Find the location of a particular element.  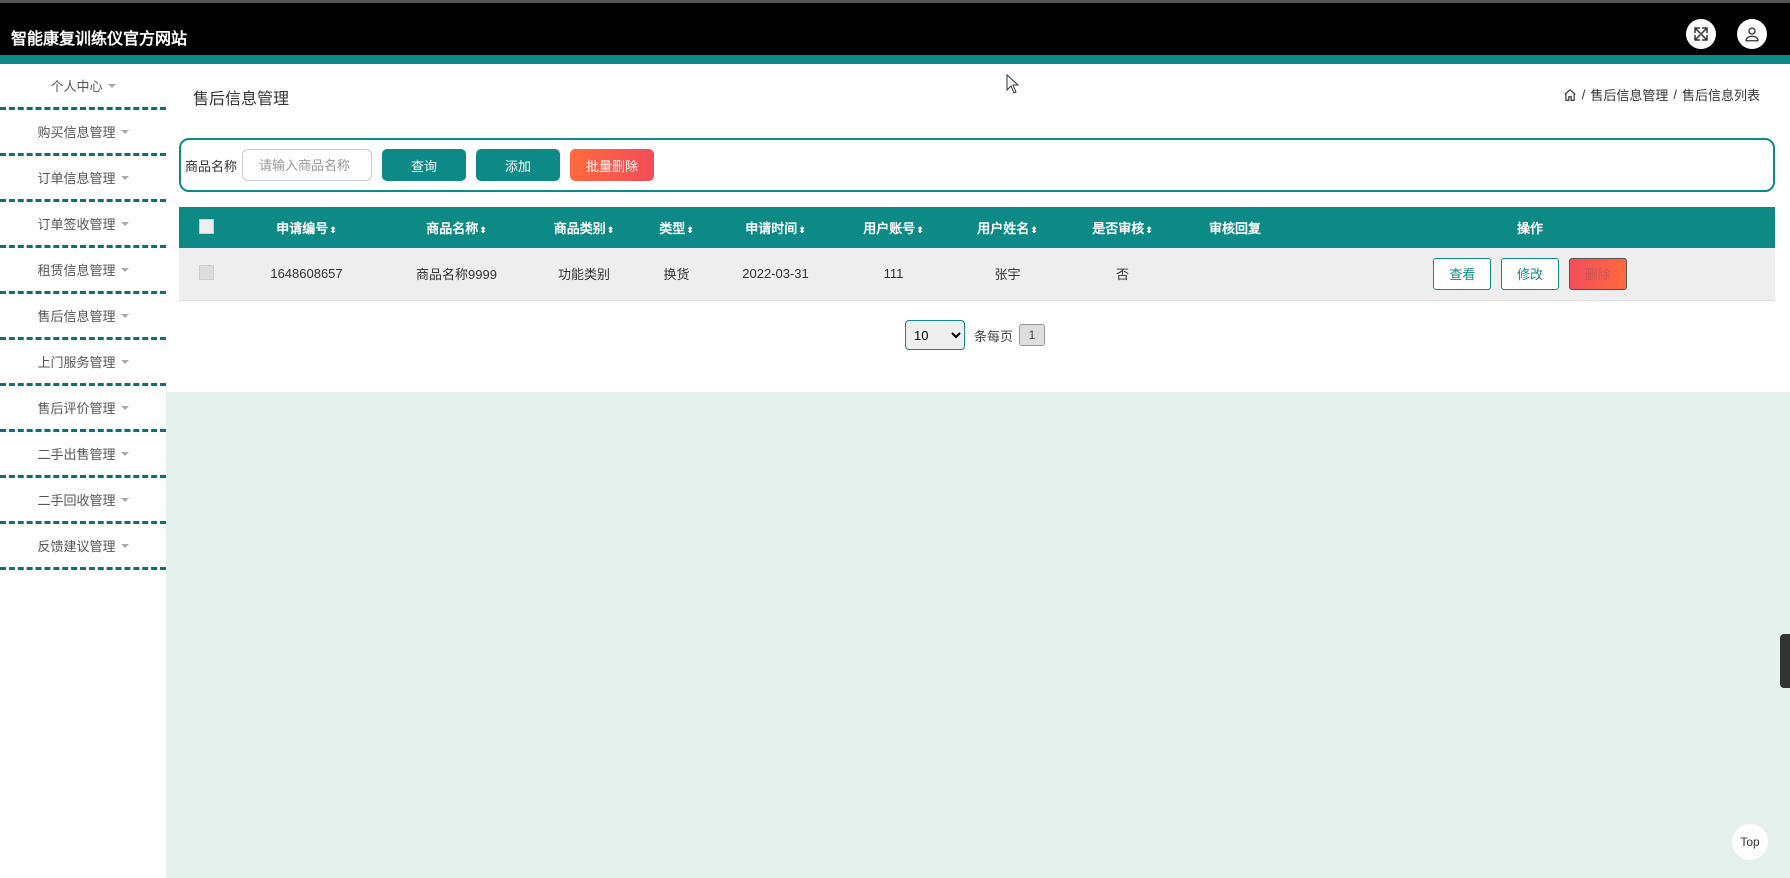

cell-type: 换货 is located at coordinates (676, 274).